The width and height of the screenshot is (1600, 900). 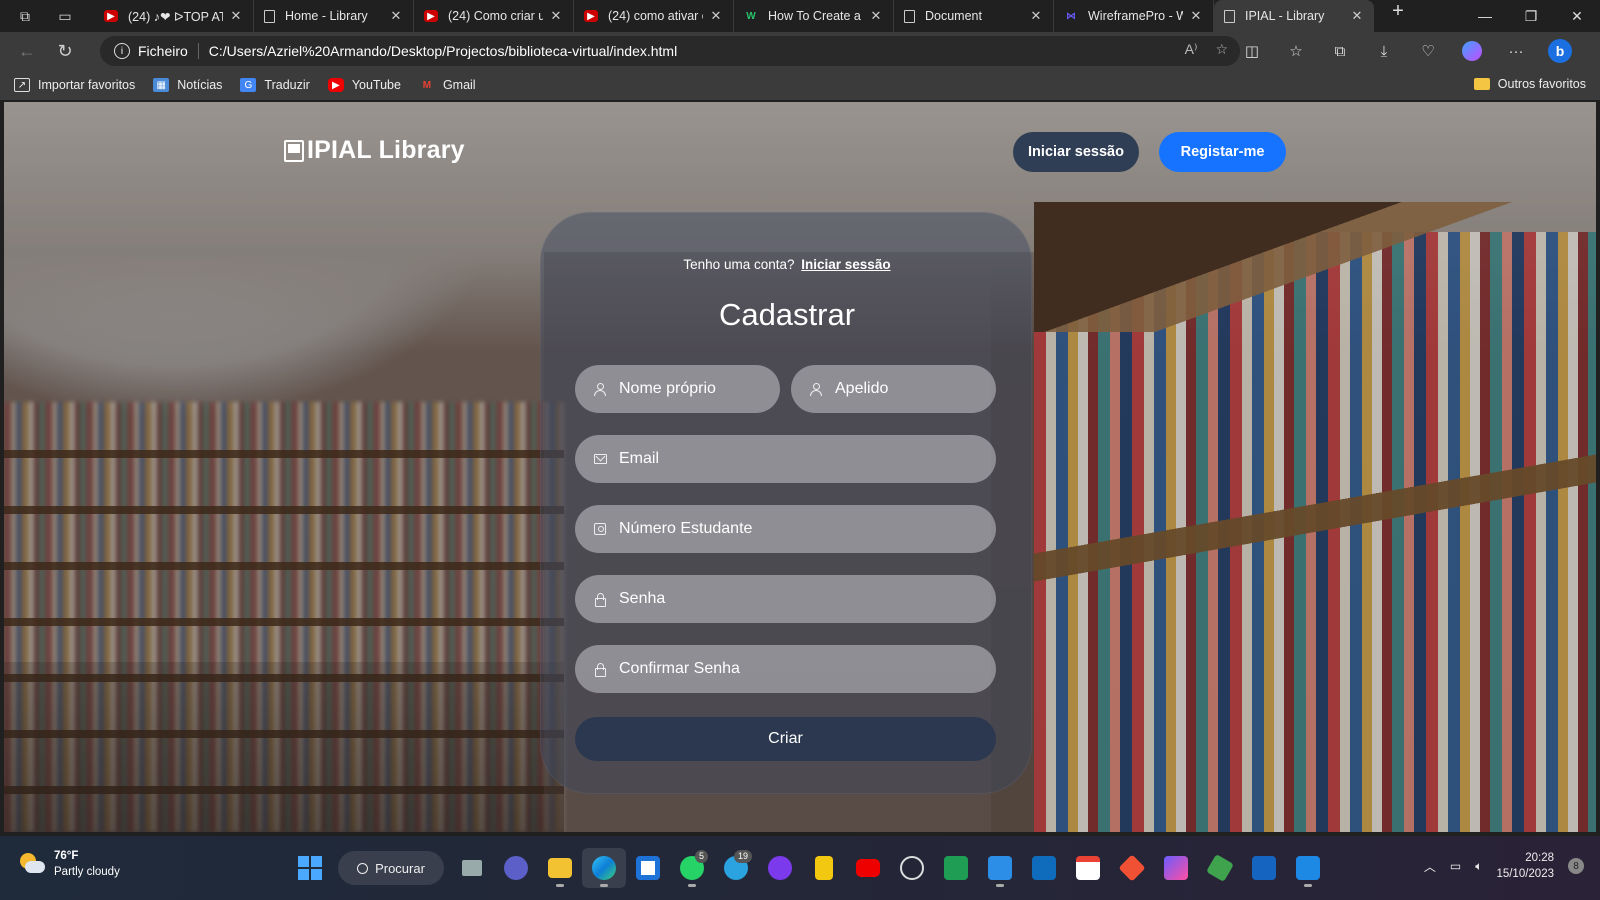 What do you see at coordinates (780, 529) in the screenshot?
I see `student-number-input` at bounding box center [780, 529].